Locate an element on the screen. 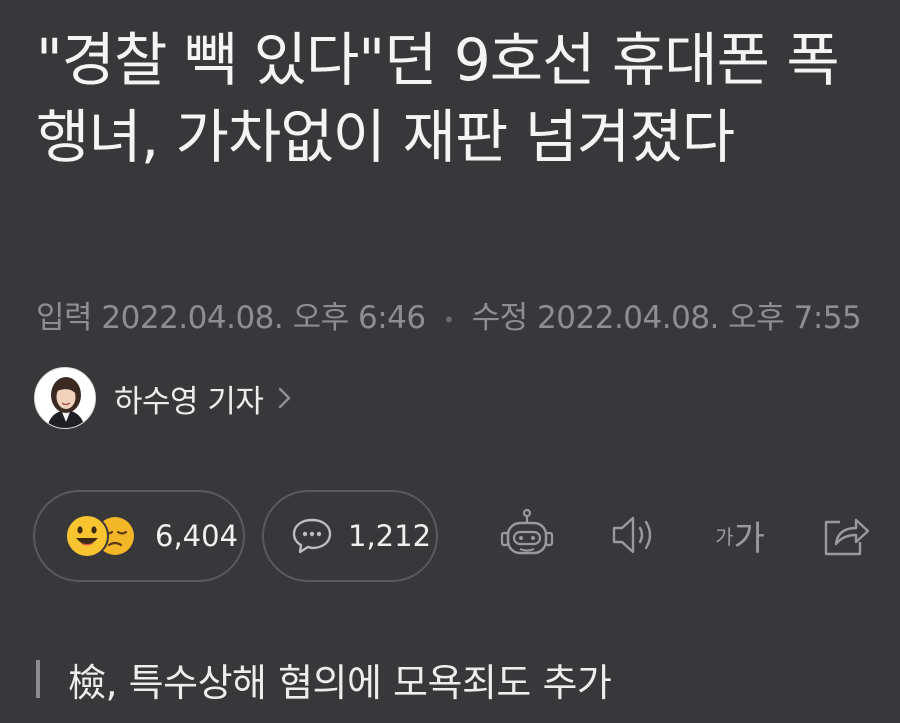  edit-label: 수정 is located at coordinates (500, 318).